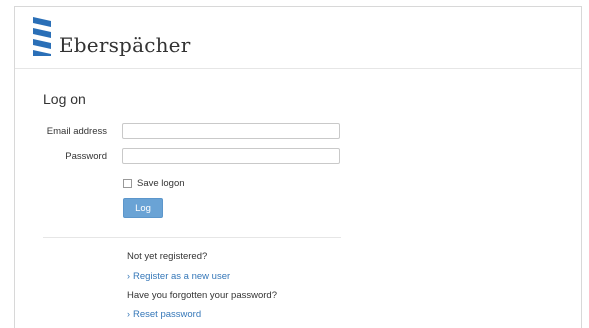 This screenshot has width=589, height=328. What do you see at coordinates (125, 45) in the screenshot?
I see `brand-name: Eberspächer` at bounding box center [125, 45].